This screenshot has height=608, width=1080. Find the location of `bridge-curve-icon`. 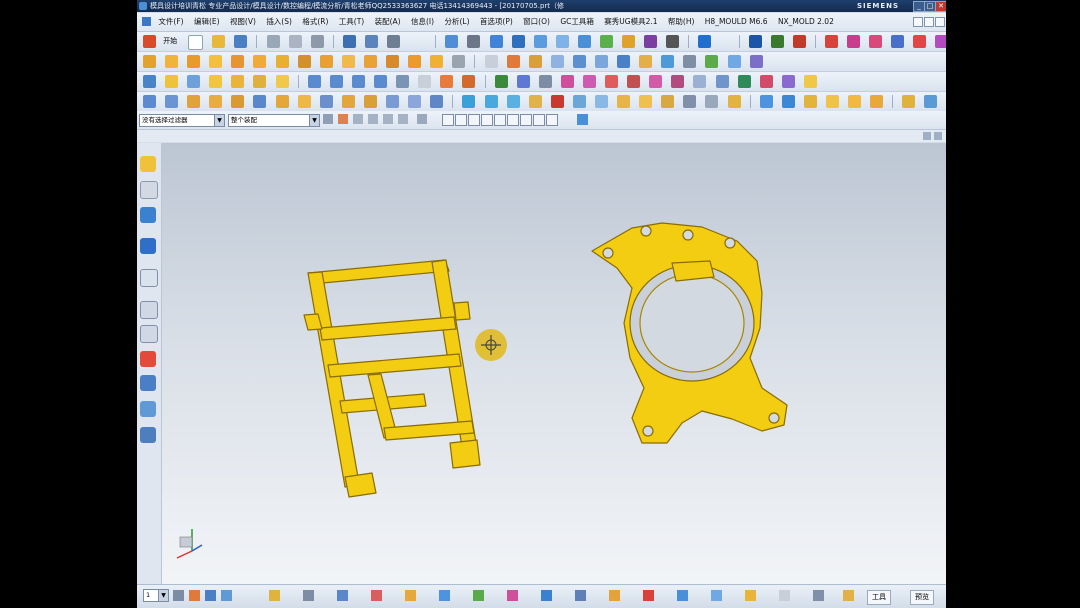

bridge-curve-icon is located at coordinates (744, 81).